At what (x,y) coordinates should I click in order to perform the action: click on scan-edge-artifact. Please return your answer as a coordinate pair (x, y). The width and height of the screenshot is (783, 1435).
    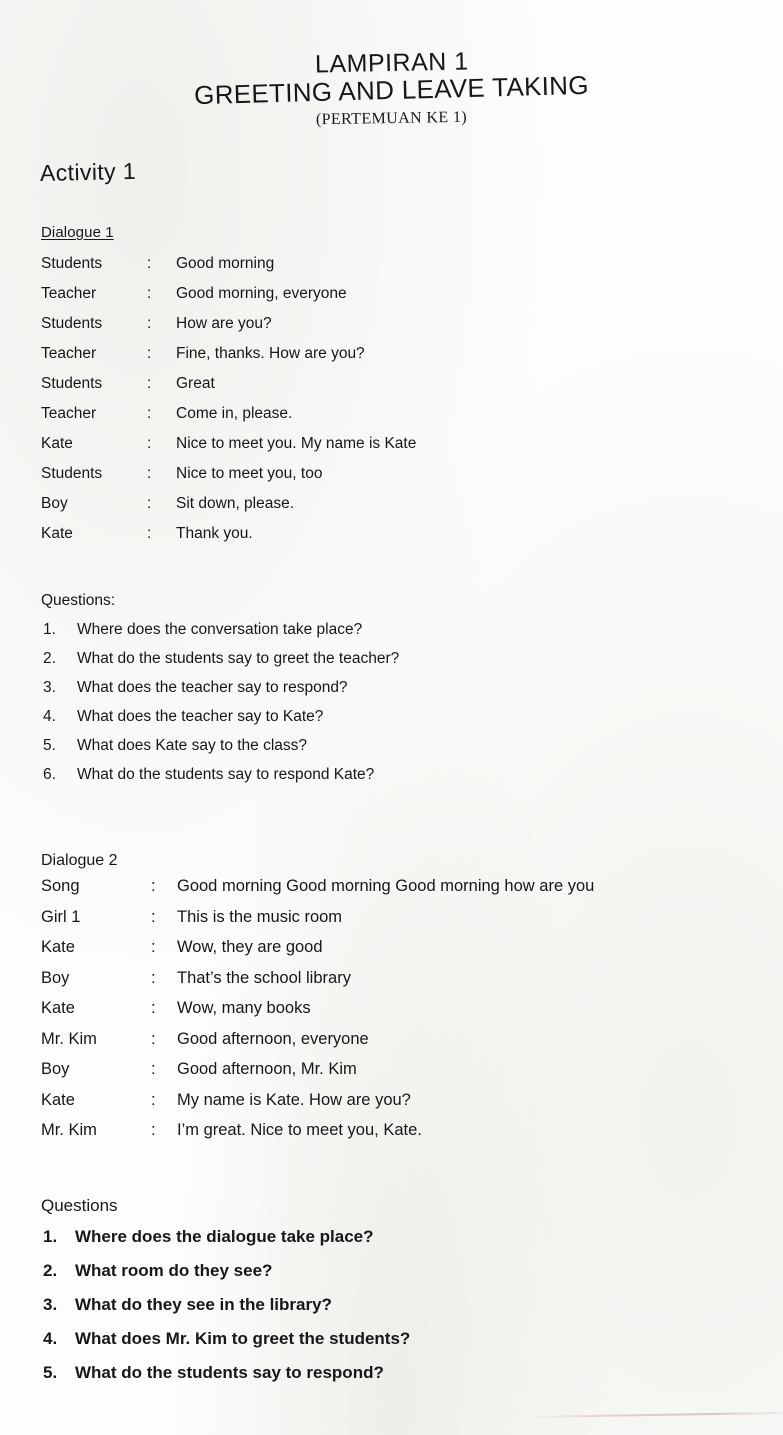
    Looking at the image, I should click on (654, 1415).